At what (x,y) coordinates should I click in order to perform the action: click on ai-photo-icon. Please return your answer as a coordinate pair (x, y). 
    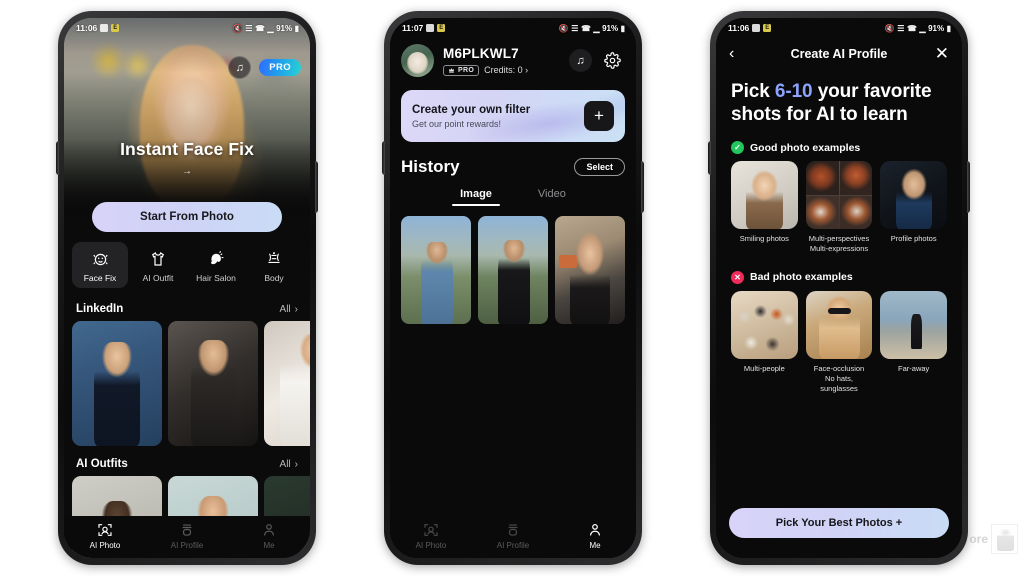
    Looking at the image, I should click on (105, 530).